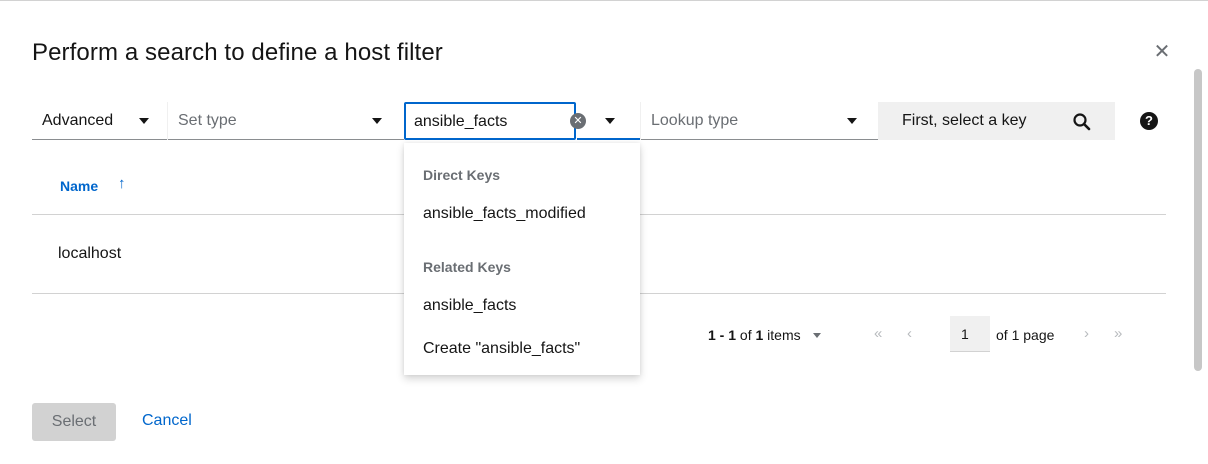 This screenshot has width=1208, height=464. Describe the element at coordinates (504, 214) in the screenshot. I see `menu-item-ansible-facts-modified: ansible_facts_modified` at that location.